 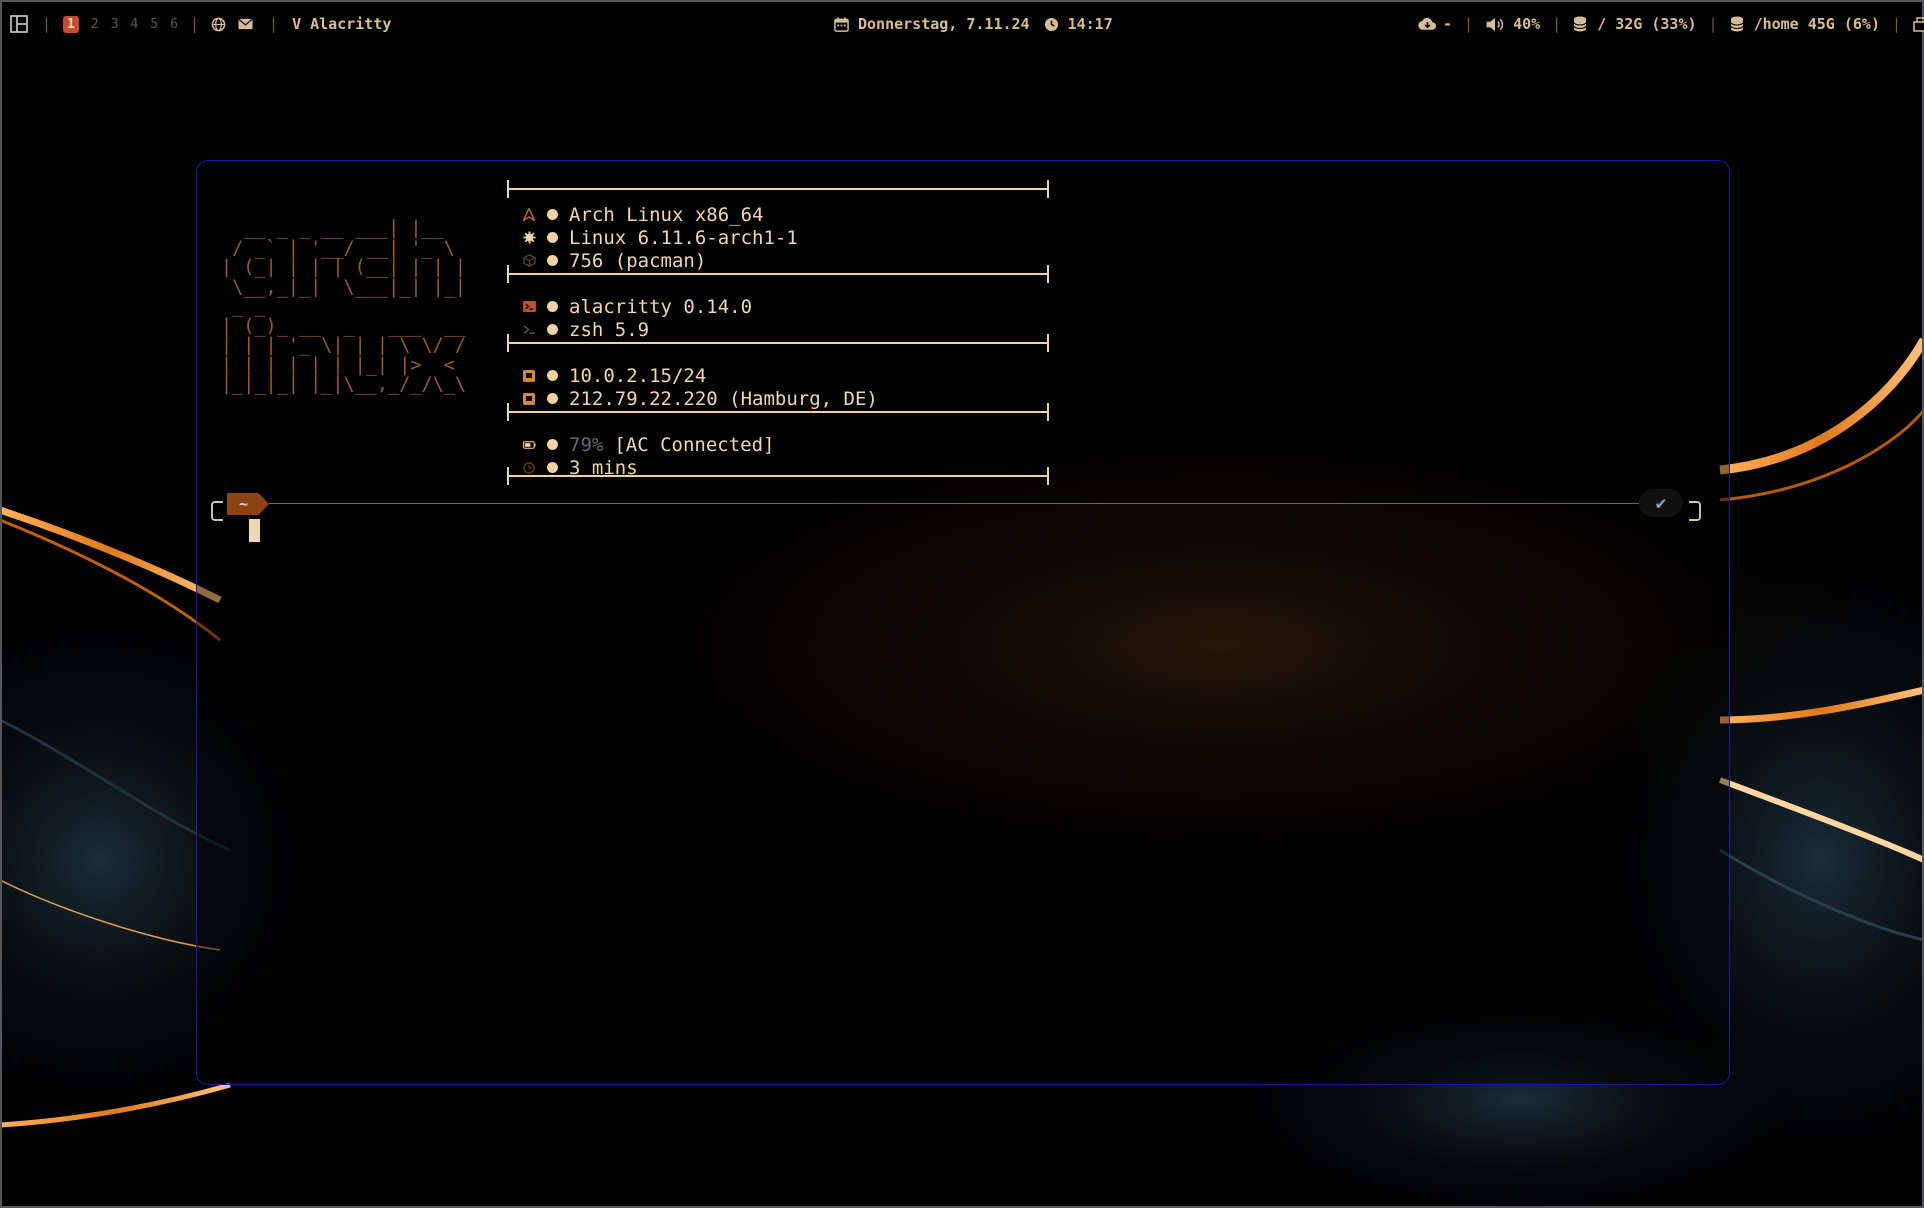 I want to click on fetch-terminal: alacritty 0.14.0, so click(x=661, y=306).